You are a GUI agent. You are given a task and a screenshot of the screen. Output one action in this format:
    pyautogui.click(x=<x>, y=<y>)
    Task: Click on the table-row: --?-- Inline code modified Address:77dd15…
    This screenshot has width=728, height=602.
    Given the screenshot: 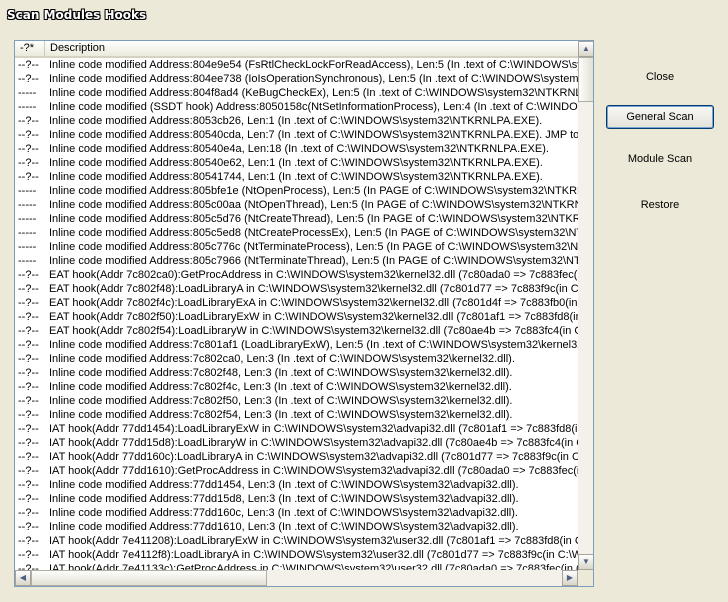 What is the action you would take?
    pyautogui.click(x=296, y=499)
    